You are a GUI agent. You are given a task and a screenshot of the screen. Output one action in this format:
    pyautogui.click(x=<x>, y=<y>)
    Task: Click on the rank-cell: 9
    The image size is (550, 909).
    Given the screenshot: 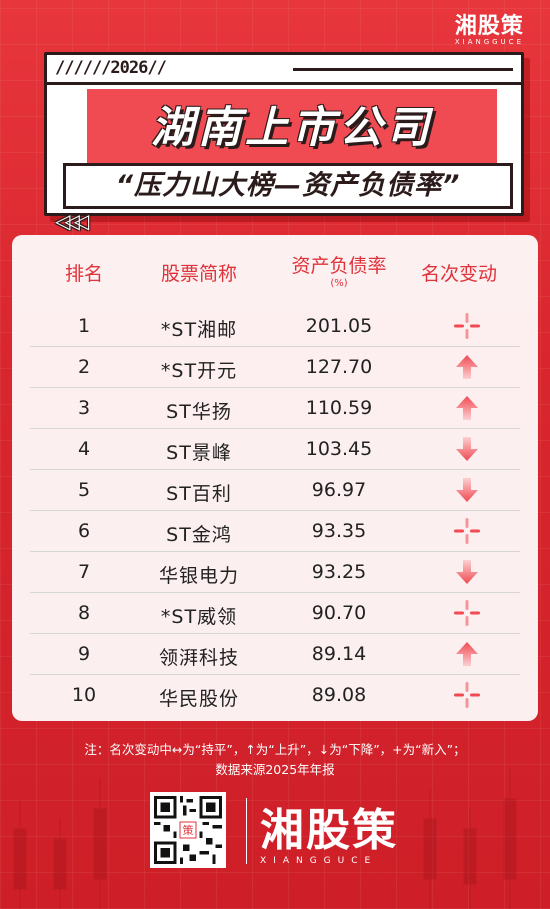 What is the action you would take?
    pyautogui.click(x=84, y=654)
    